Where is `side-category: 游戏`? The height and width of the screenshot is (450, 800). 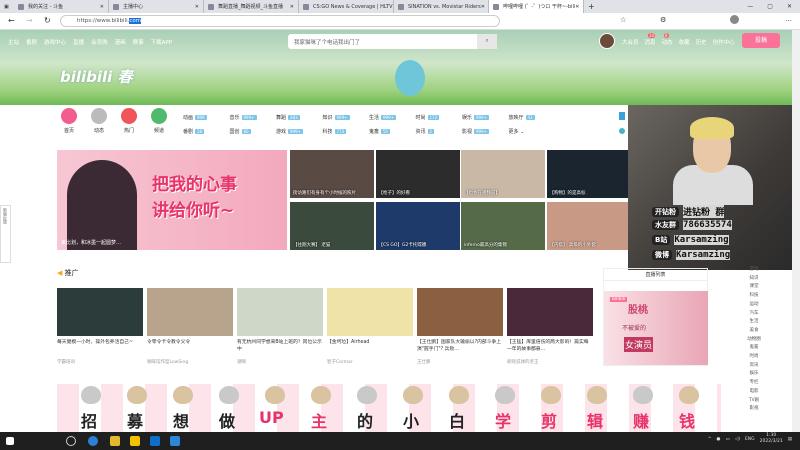
side-category: 游戏 is located at coordinates (754, 270).